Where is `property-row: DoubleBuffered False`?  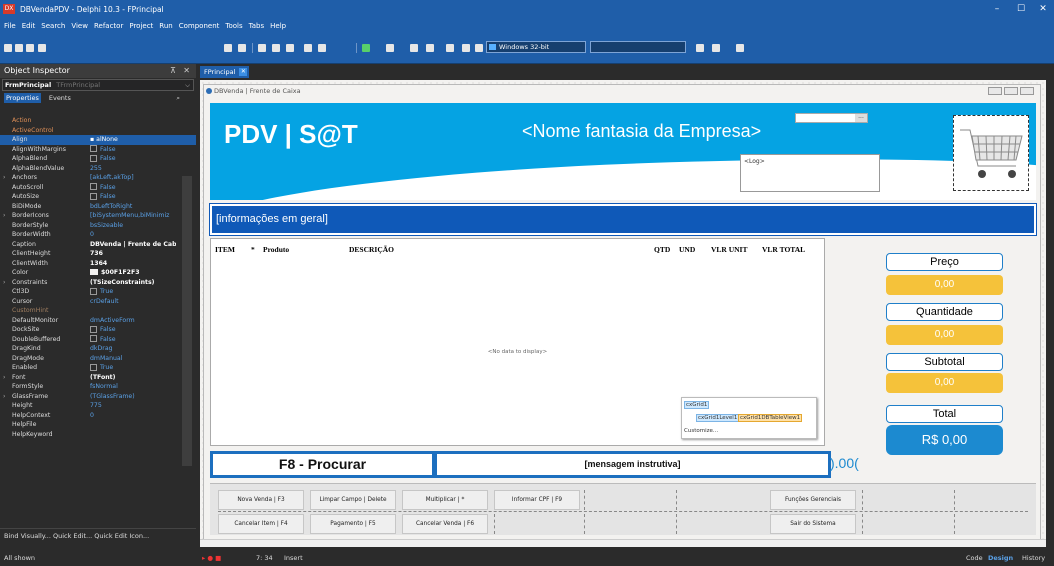
property-row: DoubleBuffered False is located at coordinates (98, 340).